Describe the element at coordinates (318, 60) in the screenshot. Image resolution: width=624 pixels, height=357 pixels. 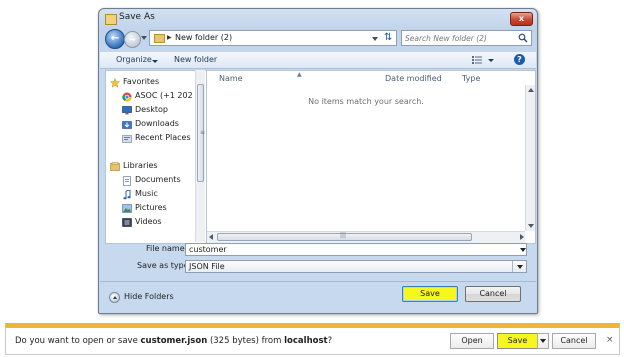
I see `command-toolbar: Organize New folder ?` at that location.